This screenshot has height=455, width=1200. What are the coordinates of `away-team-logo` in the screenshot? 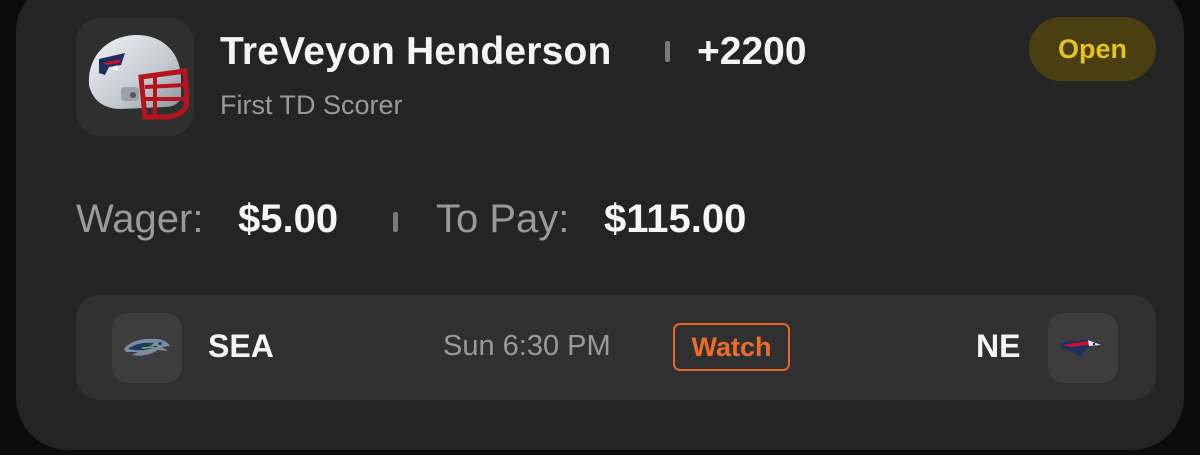 It's located at (147, 348).